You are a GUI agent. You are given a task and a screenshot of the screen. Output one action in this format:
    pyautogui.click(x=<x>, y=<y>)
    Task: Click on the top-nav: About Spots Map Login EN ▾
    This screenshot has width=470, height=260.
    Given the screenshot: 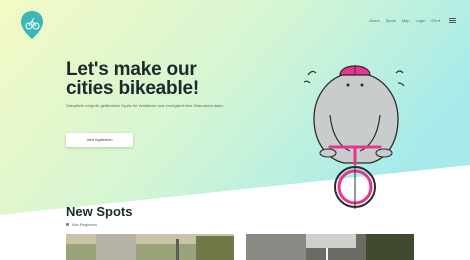 What is the action you would take?
    pyautogui.click(x=412, y=20)
    